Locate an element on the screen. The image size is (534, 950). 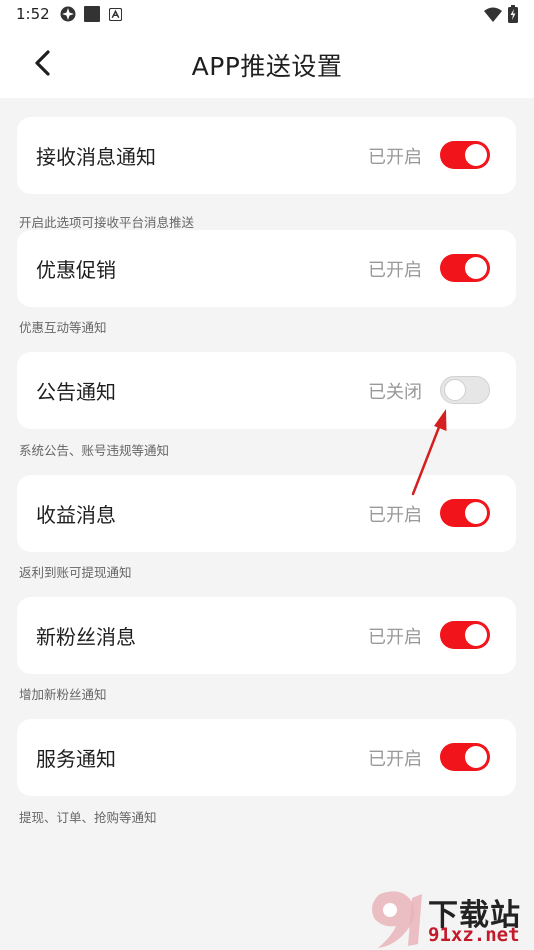
setting-hint: 提现、订单、抢购等通知 is located at coordinates (88, 817).